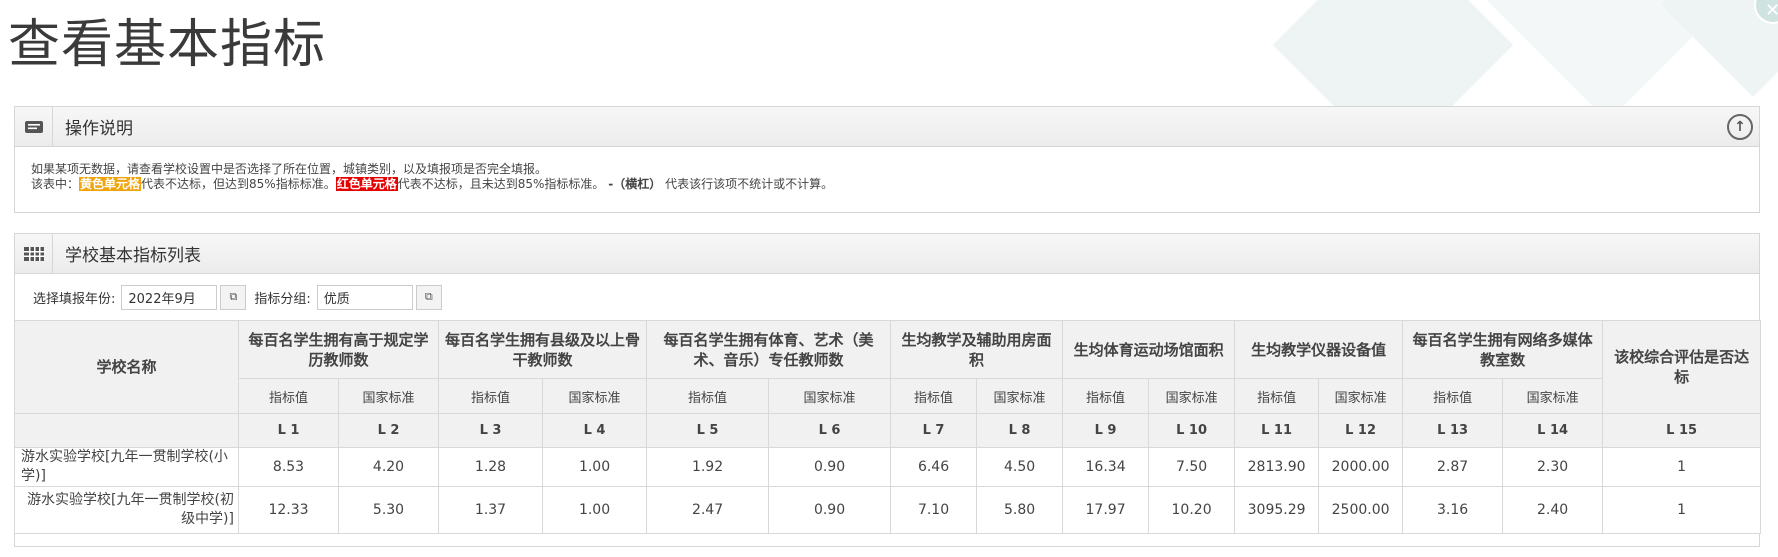 This screenshot has width=1778, height=557. What do you see at coordinates (1192, 510) in the screenshot?
I see `value-cell: 10.20` at bounding box center [1192, 510].